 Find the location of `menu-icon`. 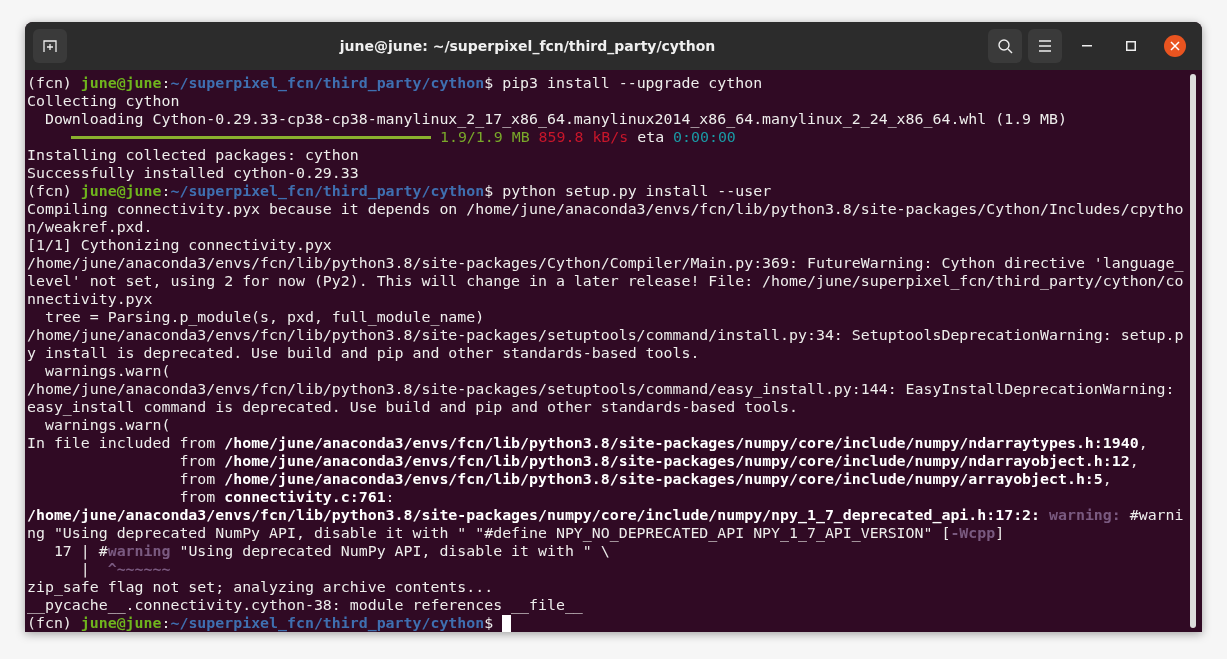

menu-icon is located at coordinates (1045, 46).